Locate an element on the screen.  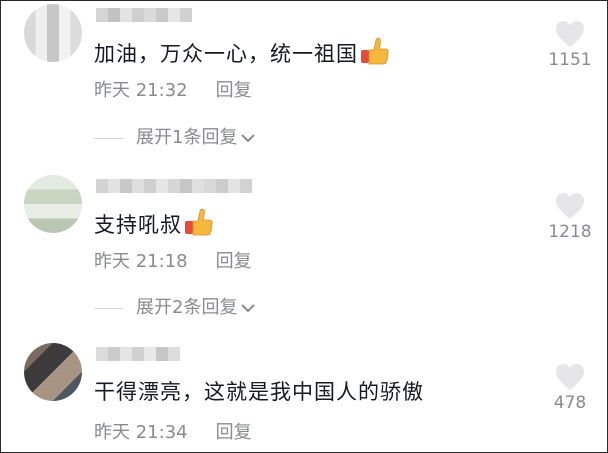
like-count: 1151 is located at coordinates (570, 60).